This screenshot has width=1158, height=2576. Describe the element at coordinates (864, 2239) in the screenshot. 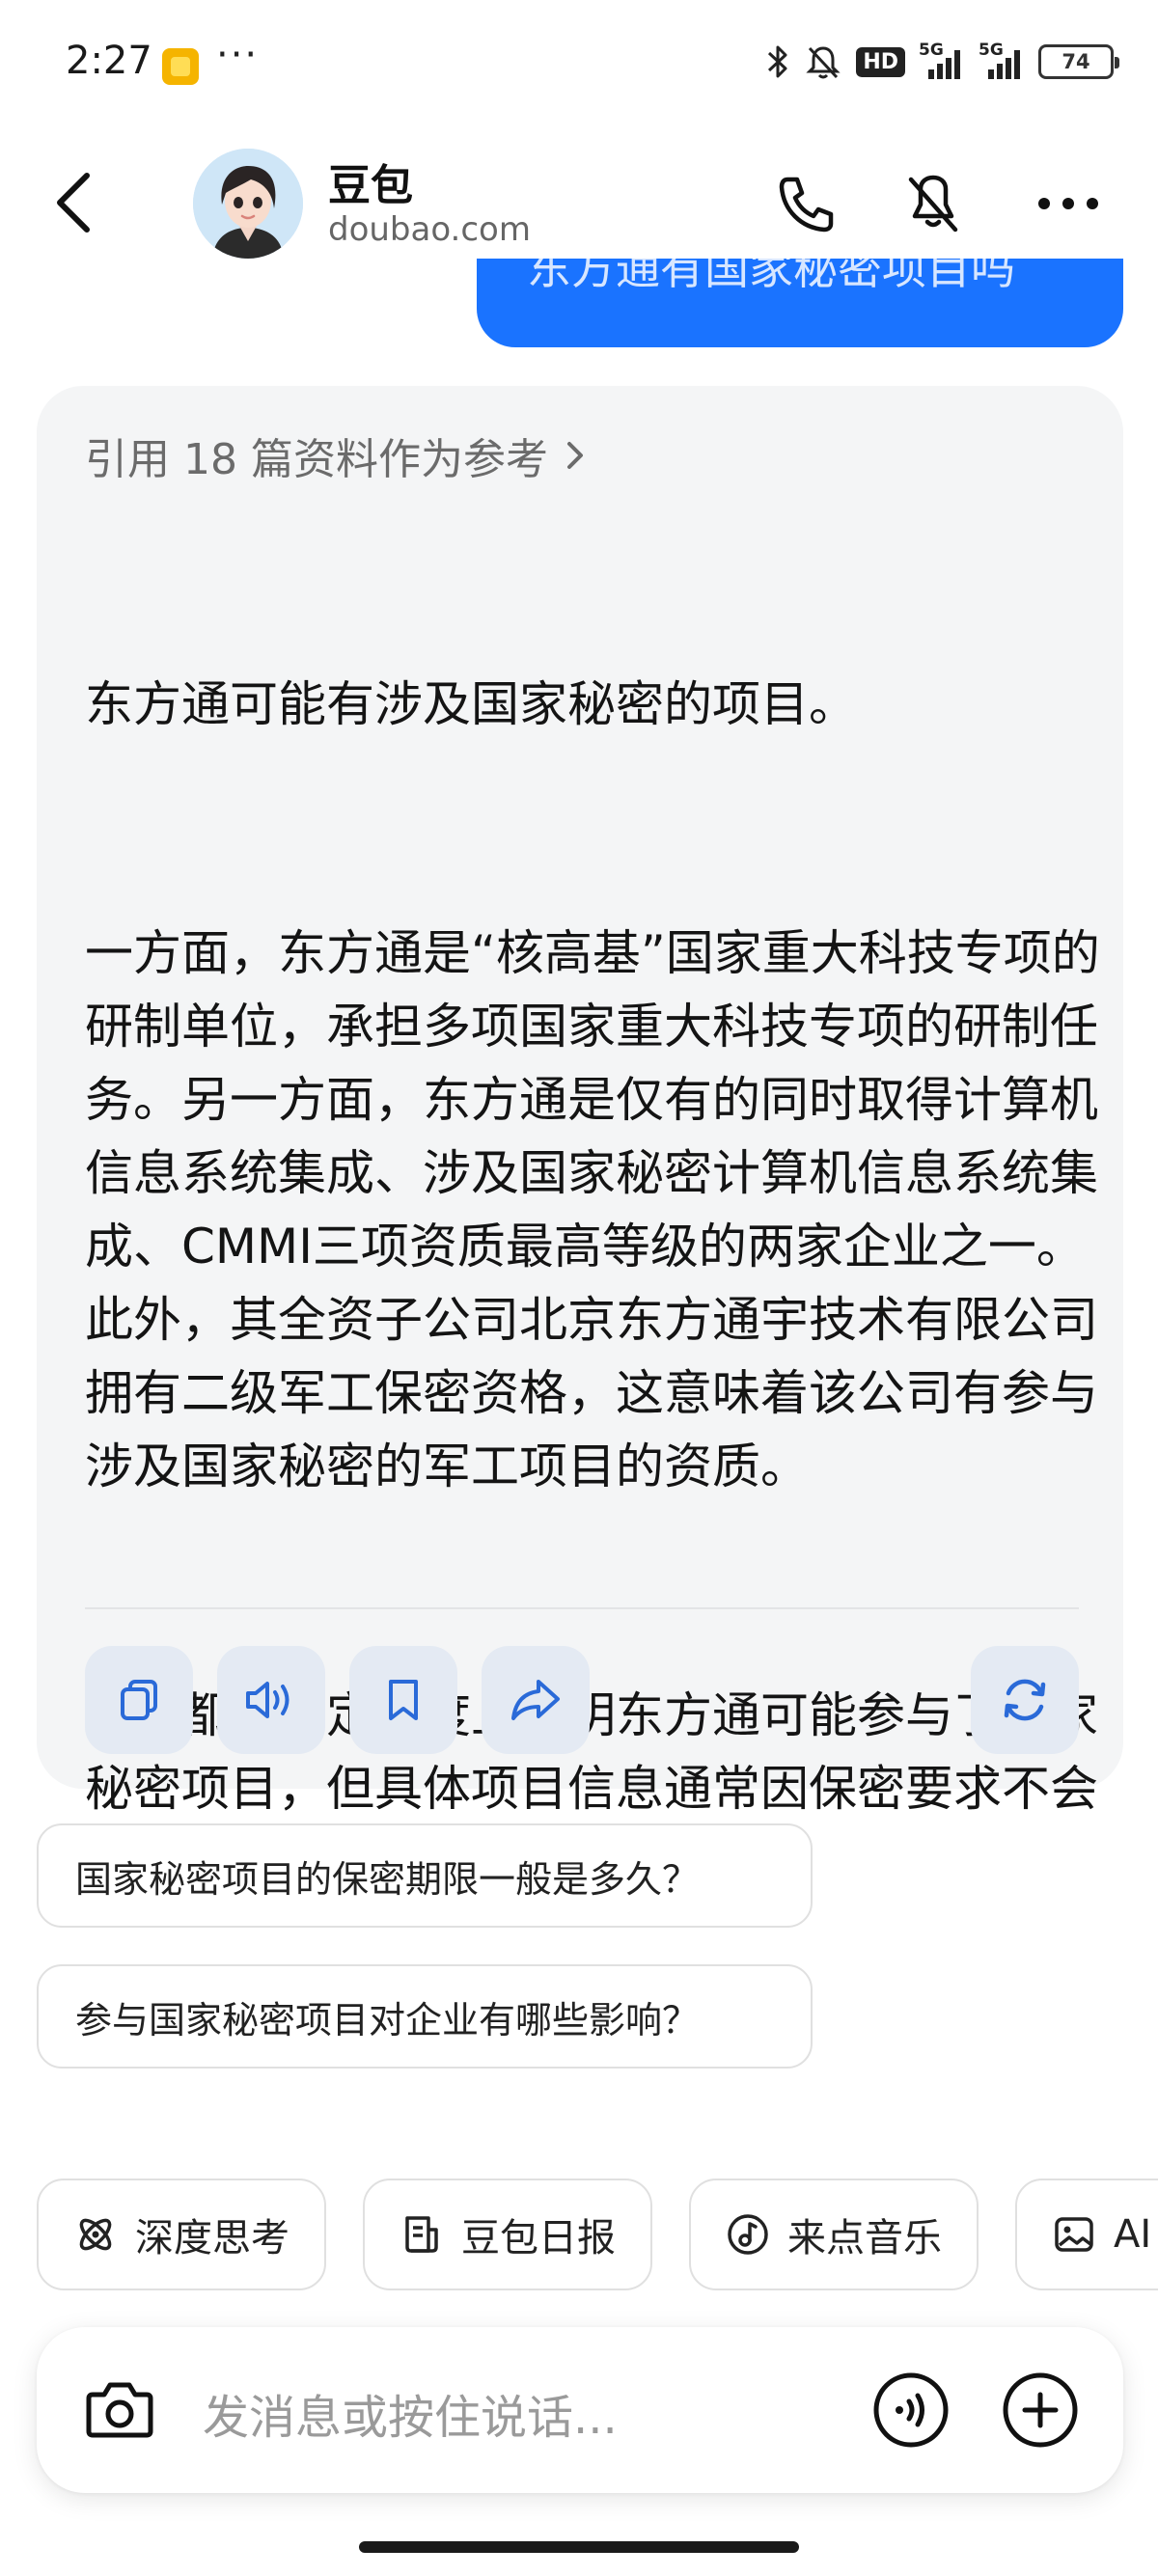

I see `chip-label: 来点音乐` at that location.